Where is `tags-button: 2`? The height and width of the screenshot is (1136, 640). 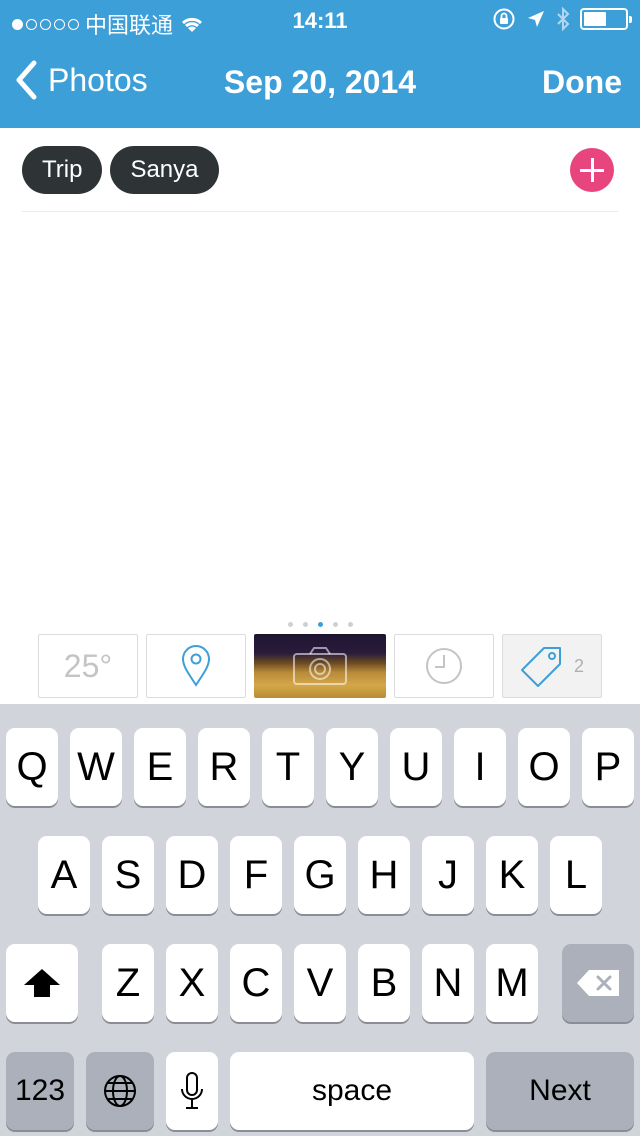
tags-button: 2 is located at coordinates (552, 666).